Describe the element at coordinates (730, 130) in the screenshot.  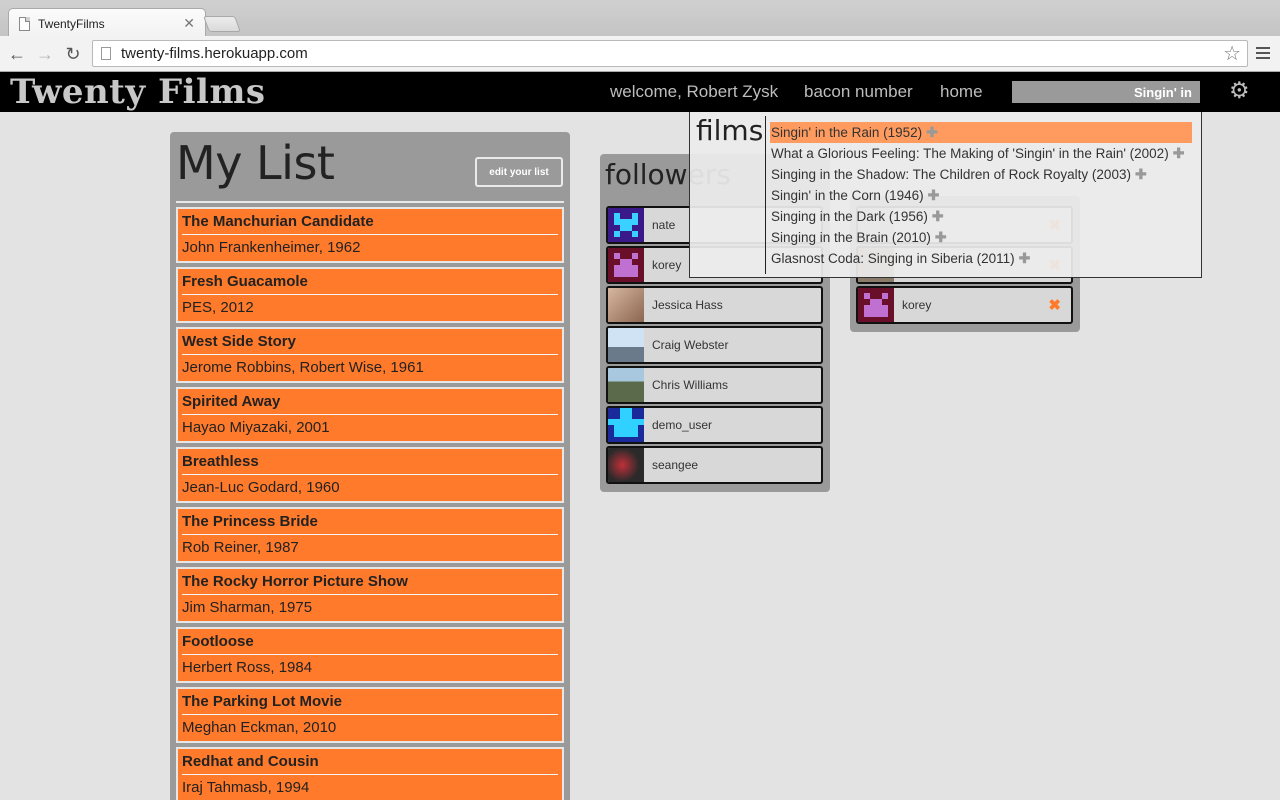
I see `dropdown-category-label: films` at that location.